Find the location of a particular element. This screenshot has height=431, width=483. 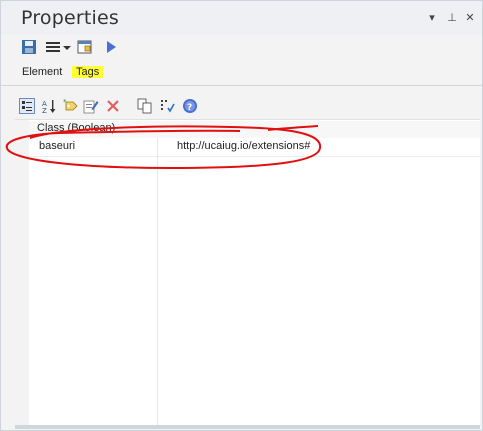

help-icon: ? is located at coordinates (190, 106).